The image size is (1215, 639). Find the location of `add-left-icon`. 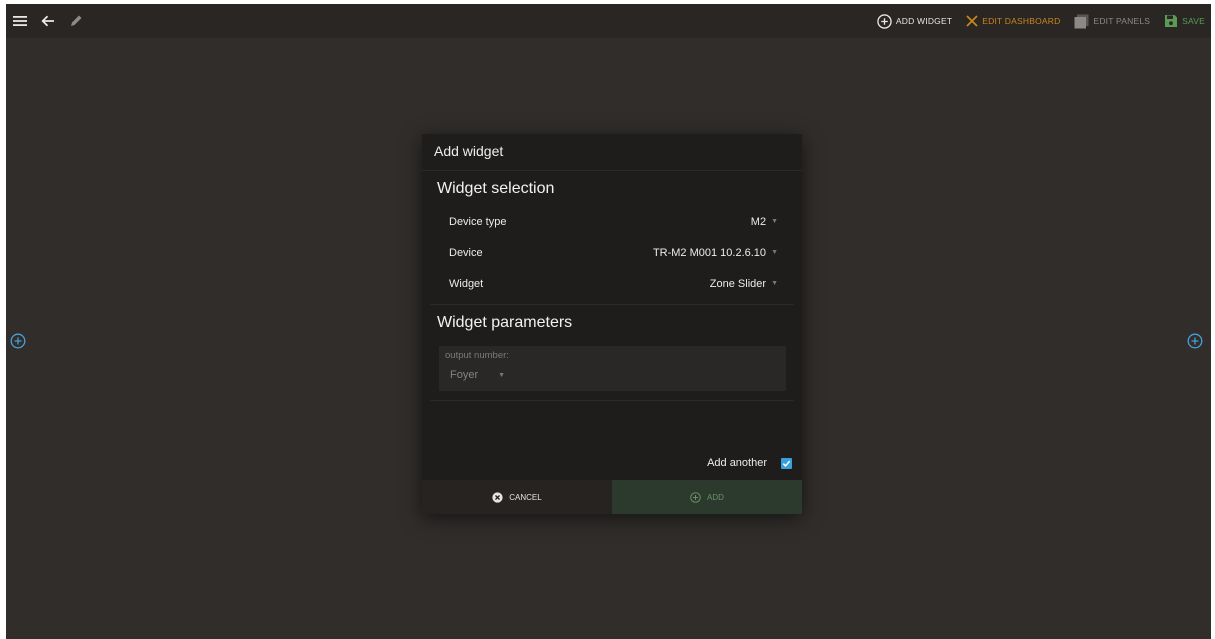

add-left-icon is located at coordinates (18, 341).